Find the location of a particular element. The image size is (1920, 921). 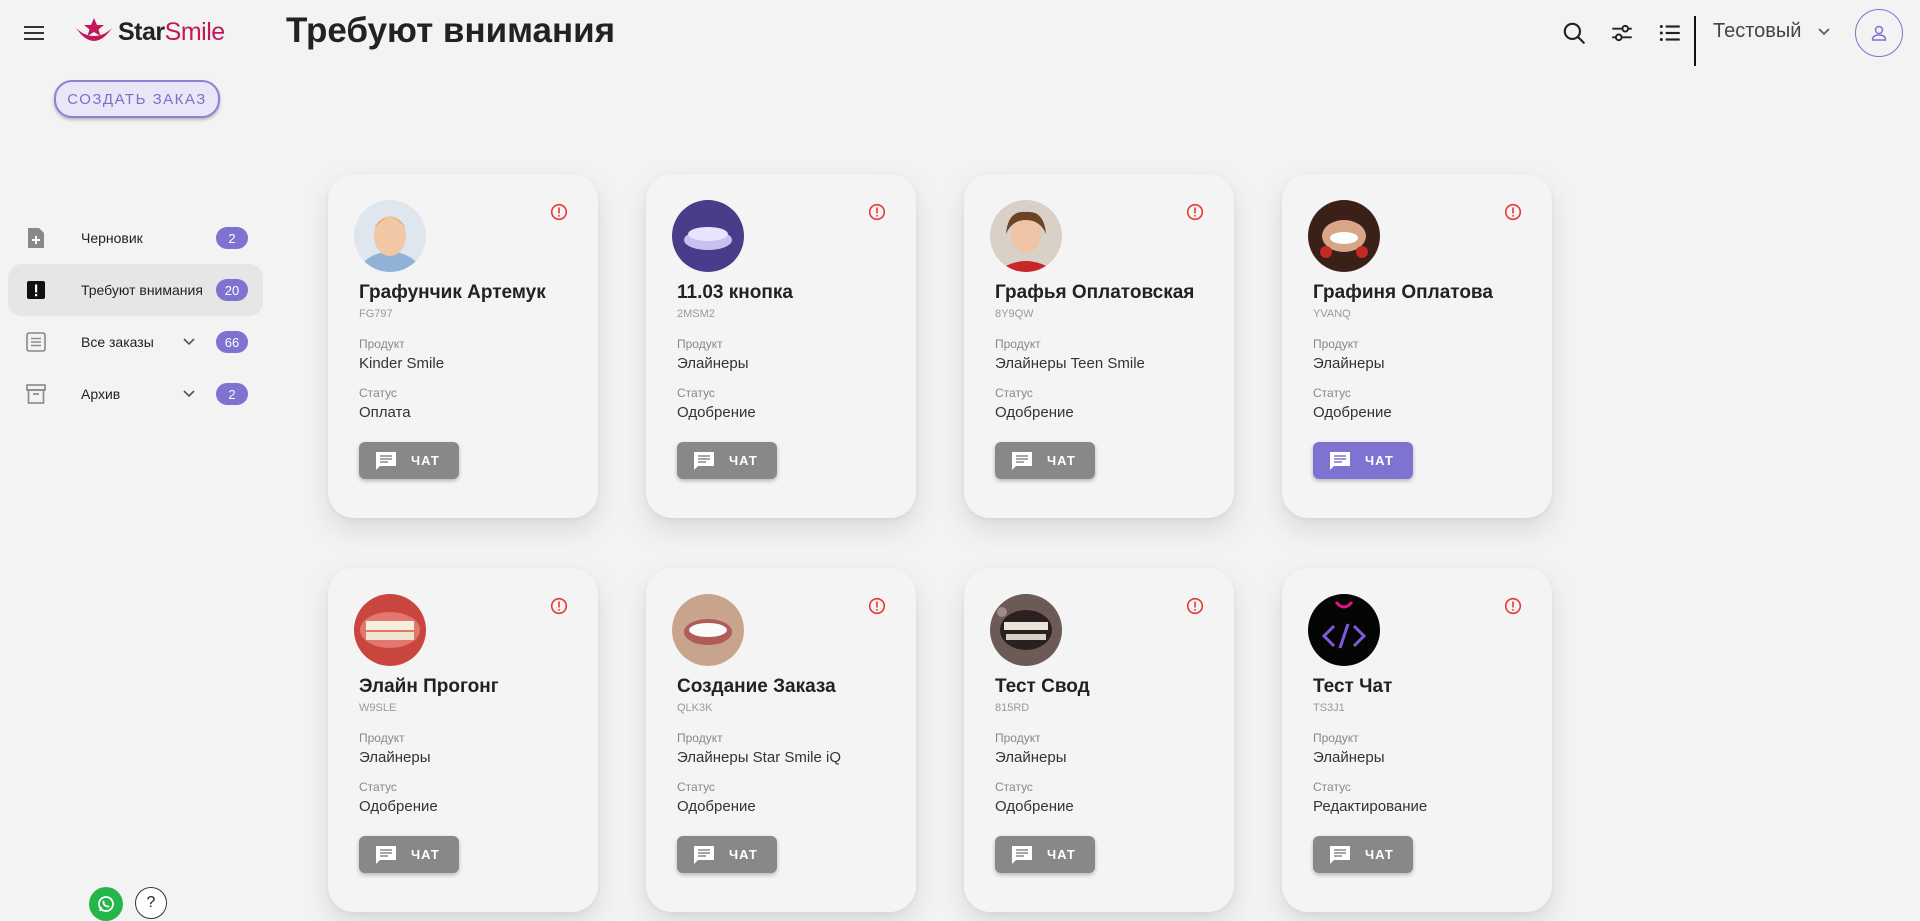

order-code: TS3J1 is located at coordinates (1329, 708).